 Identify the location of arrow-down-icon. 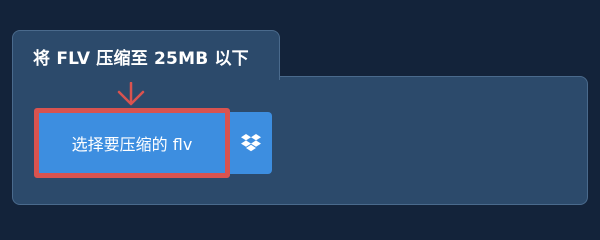
(131, 94).